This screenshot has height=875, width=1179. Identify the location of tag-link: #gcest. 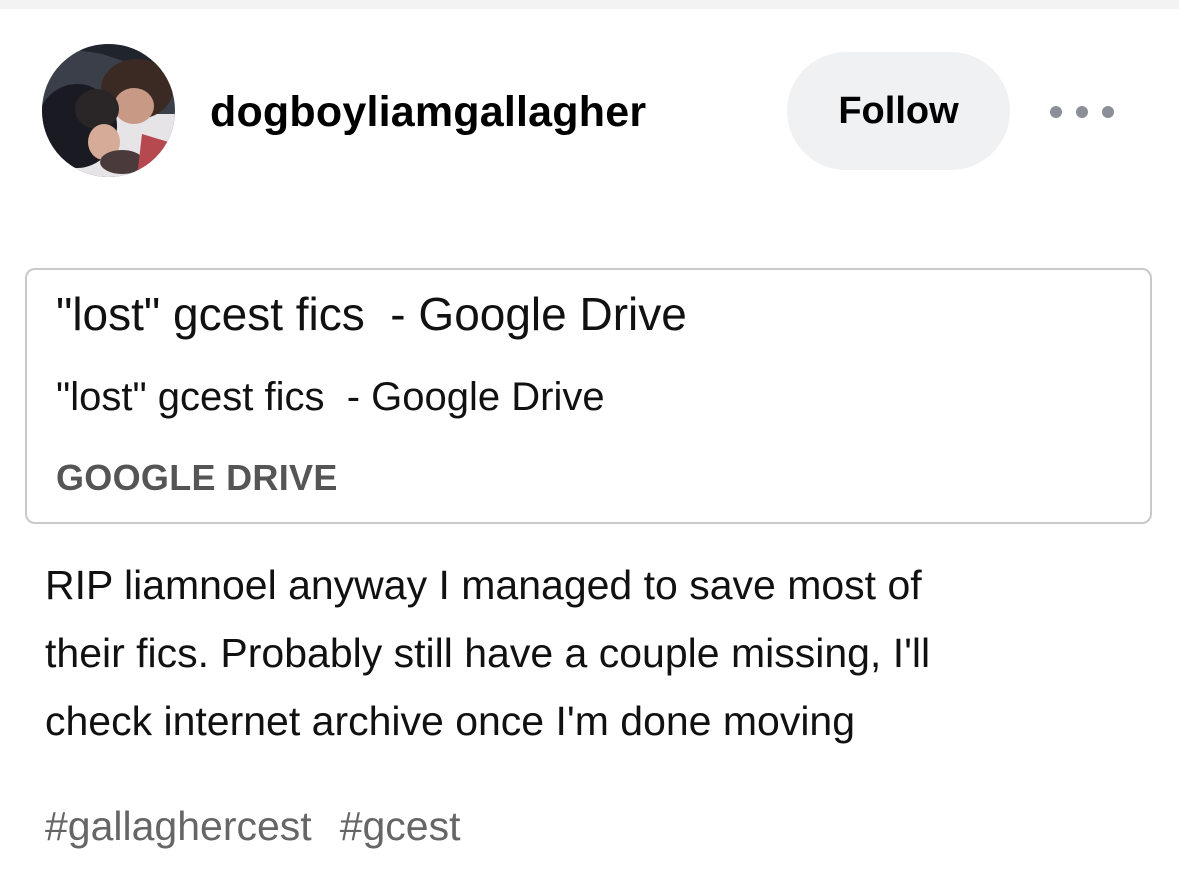
(400, 826).